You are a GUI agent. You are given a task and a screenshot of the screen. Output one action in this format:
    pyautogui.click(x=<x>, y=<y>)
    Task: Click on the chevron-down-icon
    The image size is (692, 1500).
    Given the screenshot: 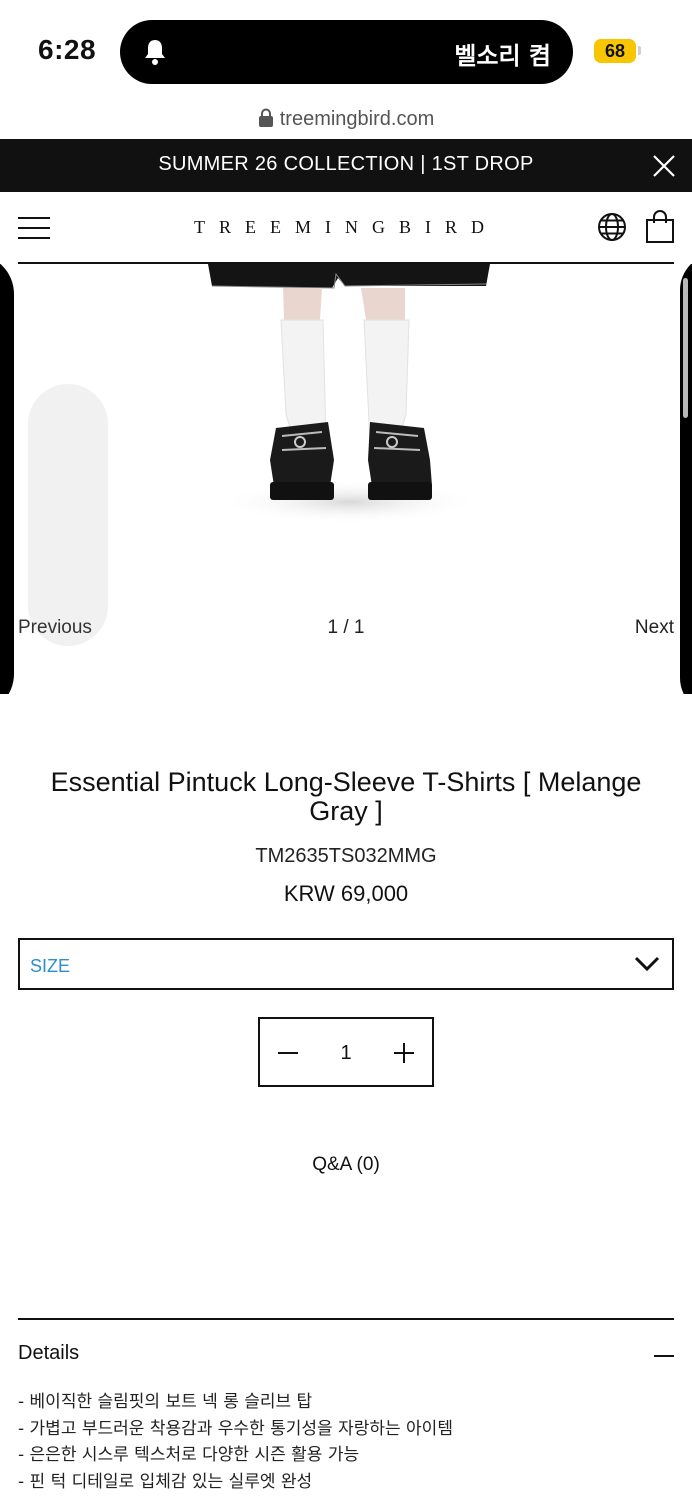 What is the action you would take?
    pyautogui.click(x=647, y=964)
    